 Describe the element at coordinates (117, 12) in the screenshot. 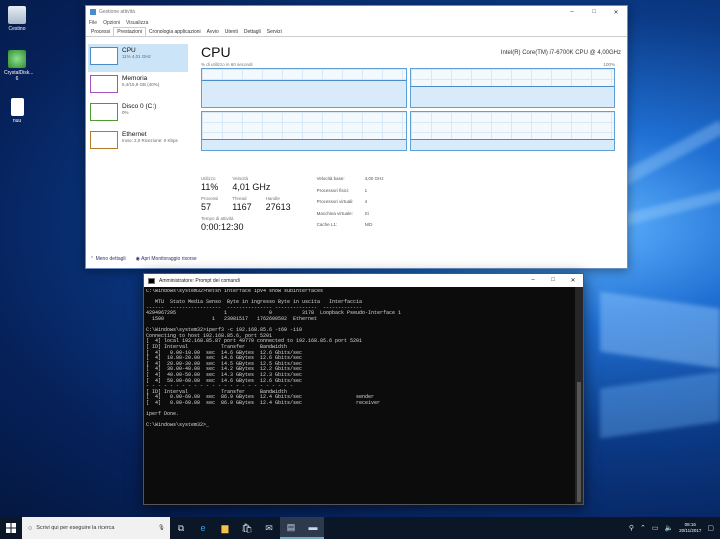

I see `window-title: Gestione attività` at that location.